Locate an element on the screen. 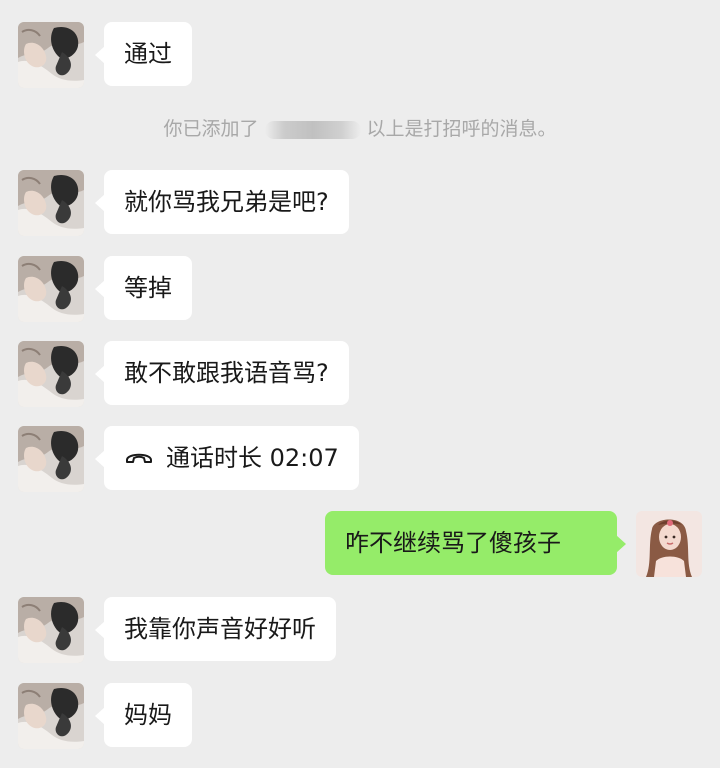 The height and width of the screenshot is (768, 720). redacted-name is located at coordinates (312, 129).